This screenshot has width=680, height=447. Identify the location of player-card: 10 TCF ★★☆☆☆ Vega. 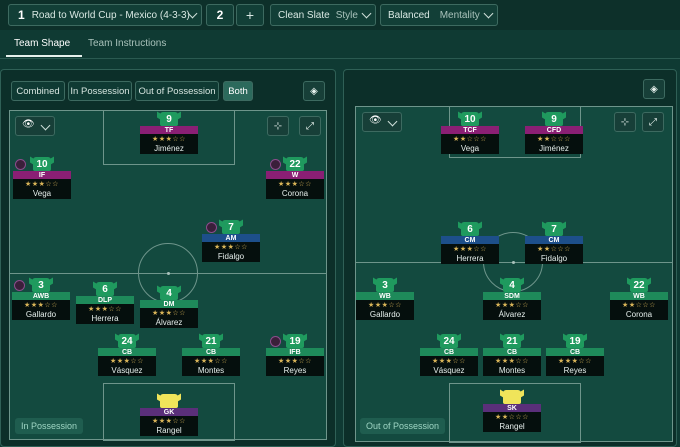
(470, 133).